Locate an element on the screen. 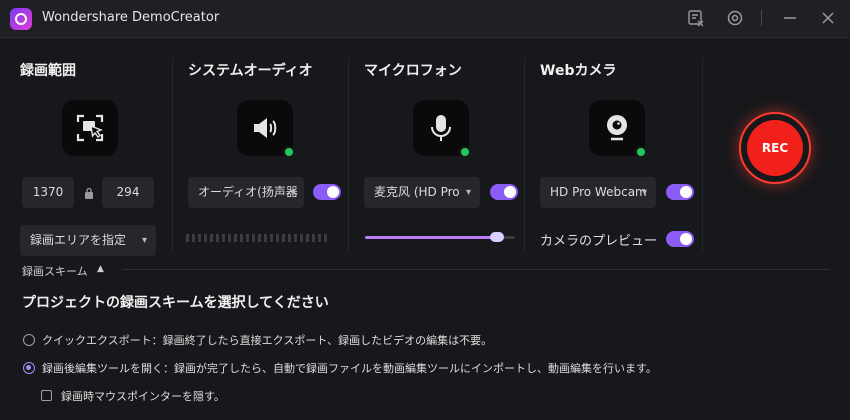 The width and height of the screenshot is (850, 420). record-button: REC is located at coordinates (775, 148).